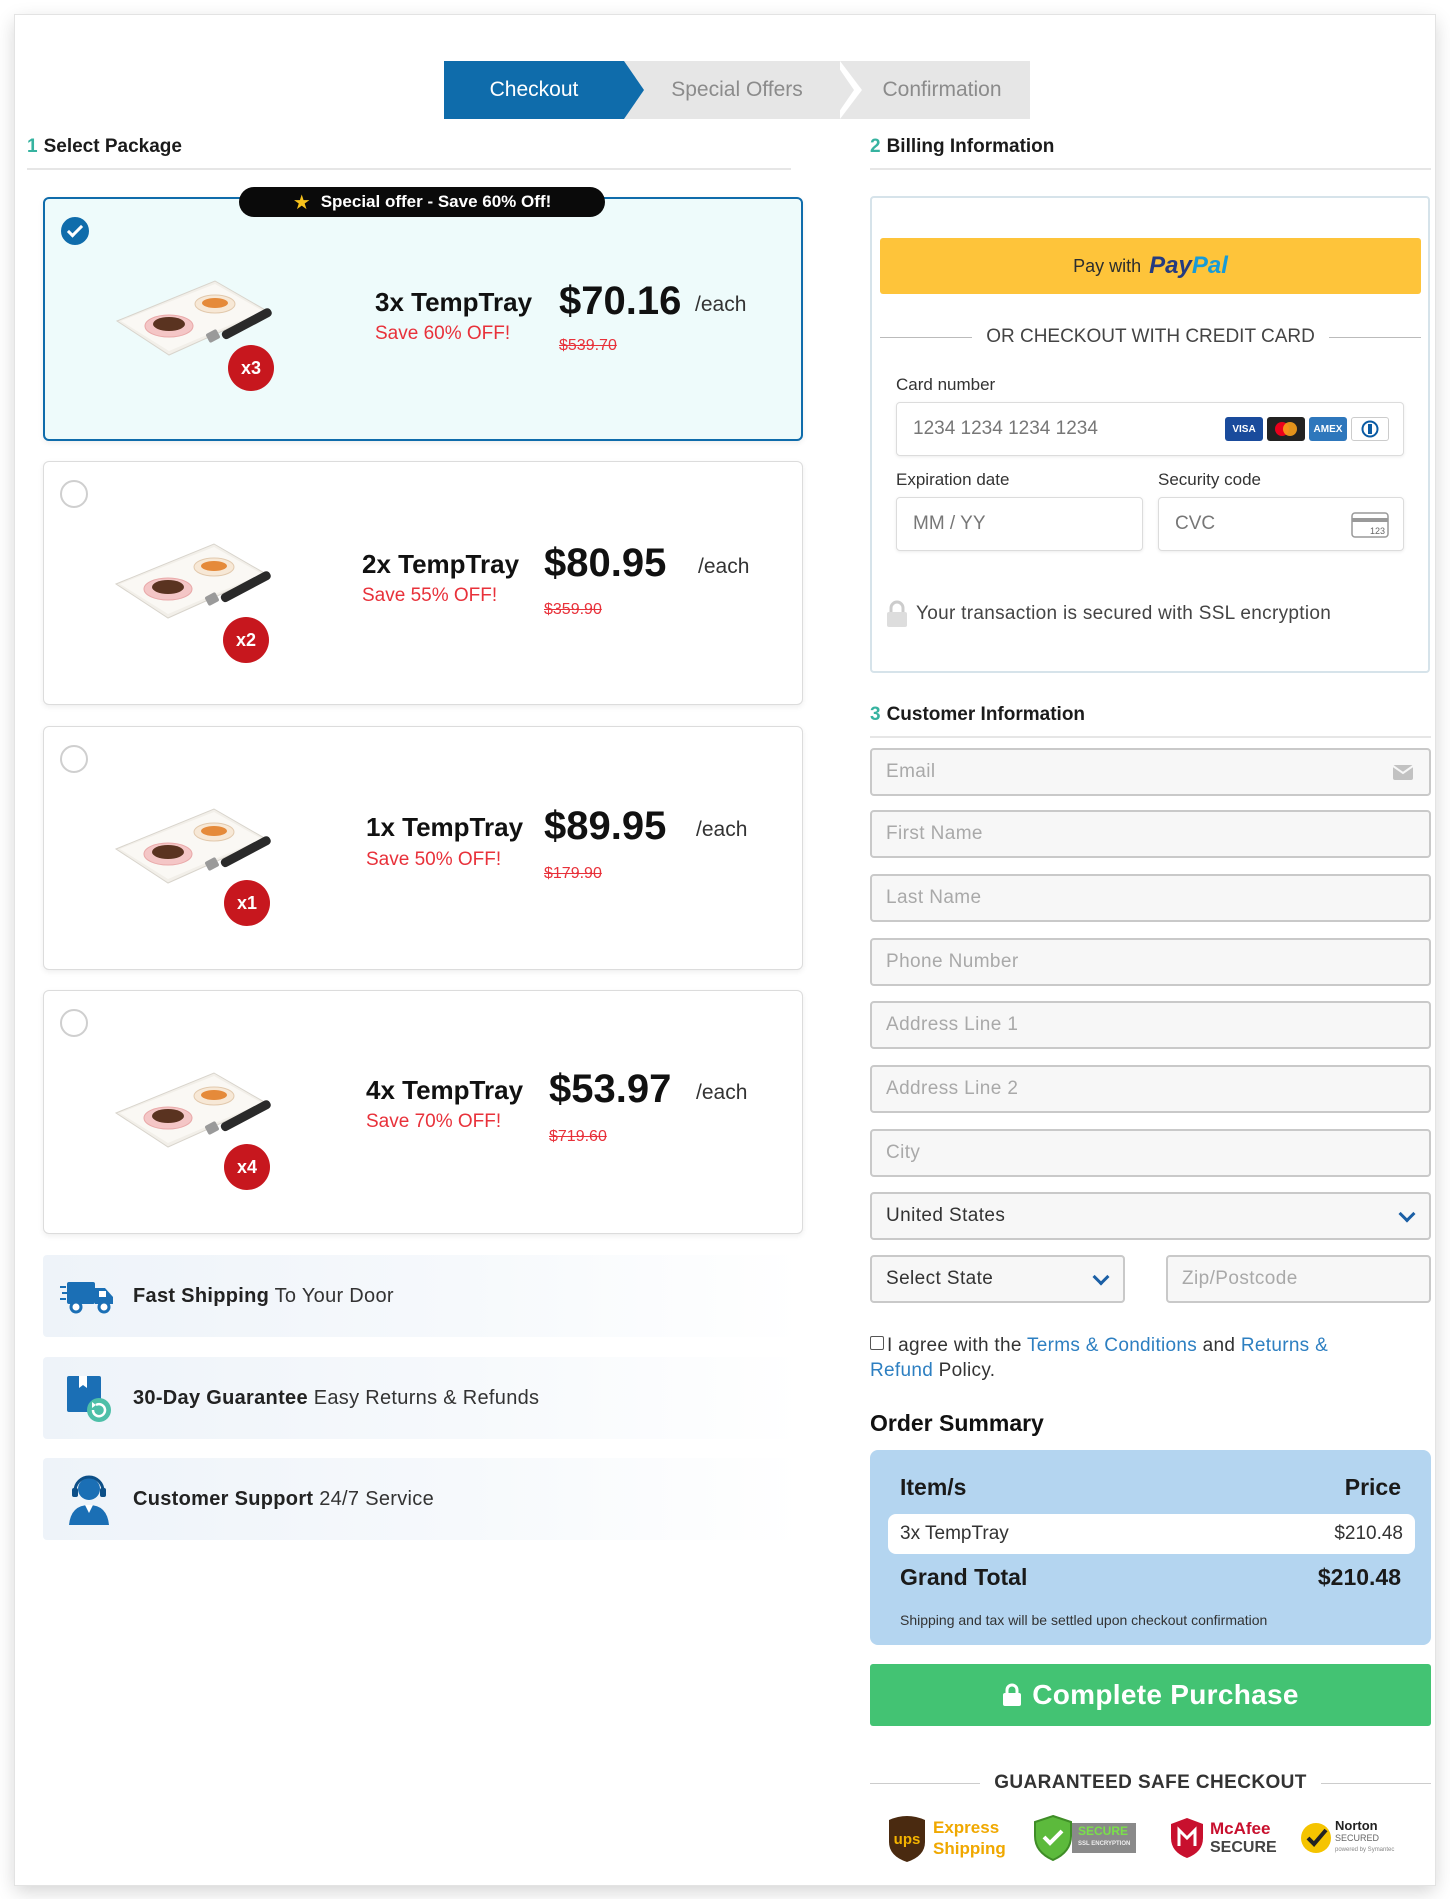  Describe the element at coordinates (409, 153) in the screenshot. I see `select-package-heading: 1 Select Package` at that location.